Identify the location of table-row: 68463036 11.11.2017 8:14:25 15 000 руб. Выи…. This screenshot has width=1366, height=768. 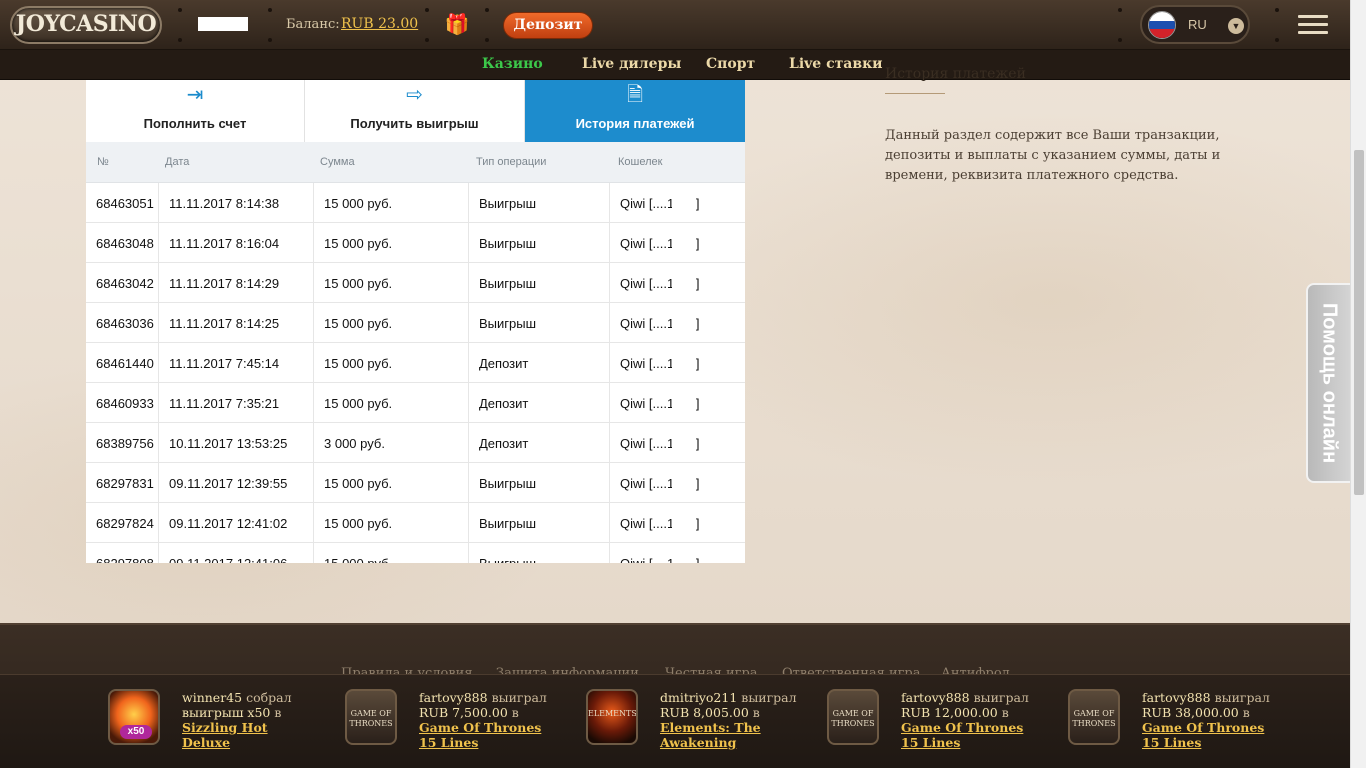
(415, 323).